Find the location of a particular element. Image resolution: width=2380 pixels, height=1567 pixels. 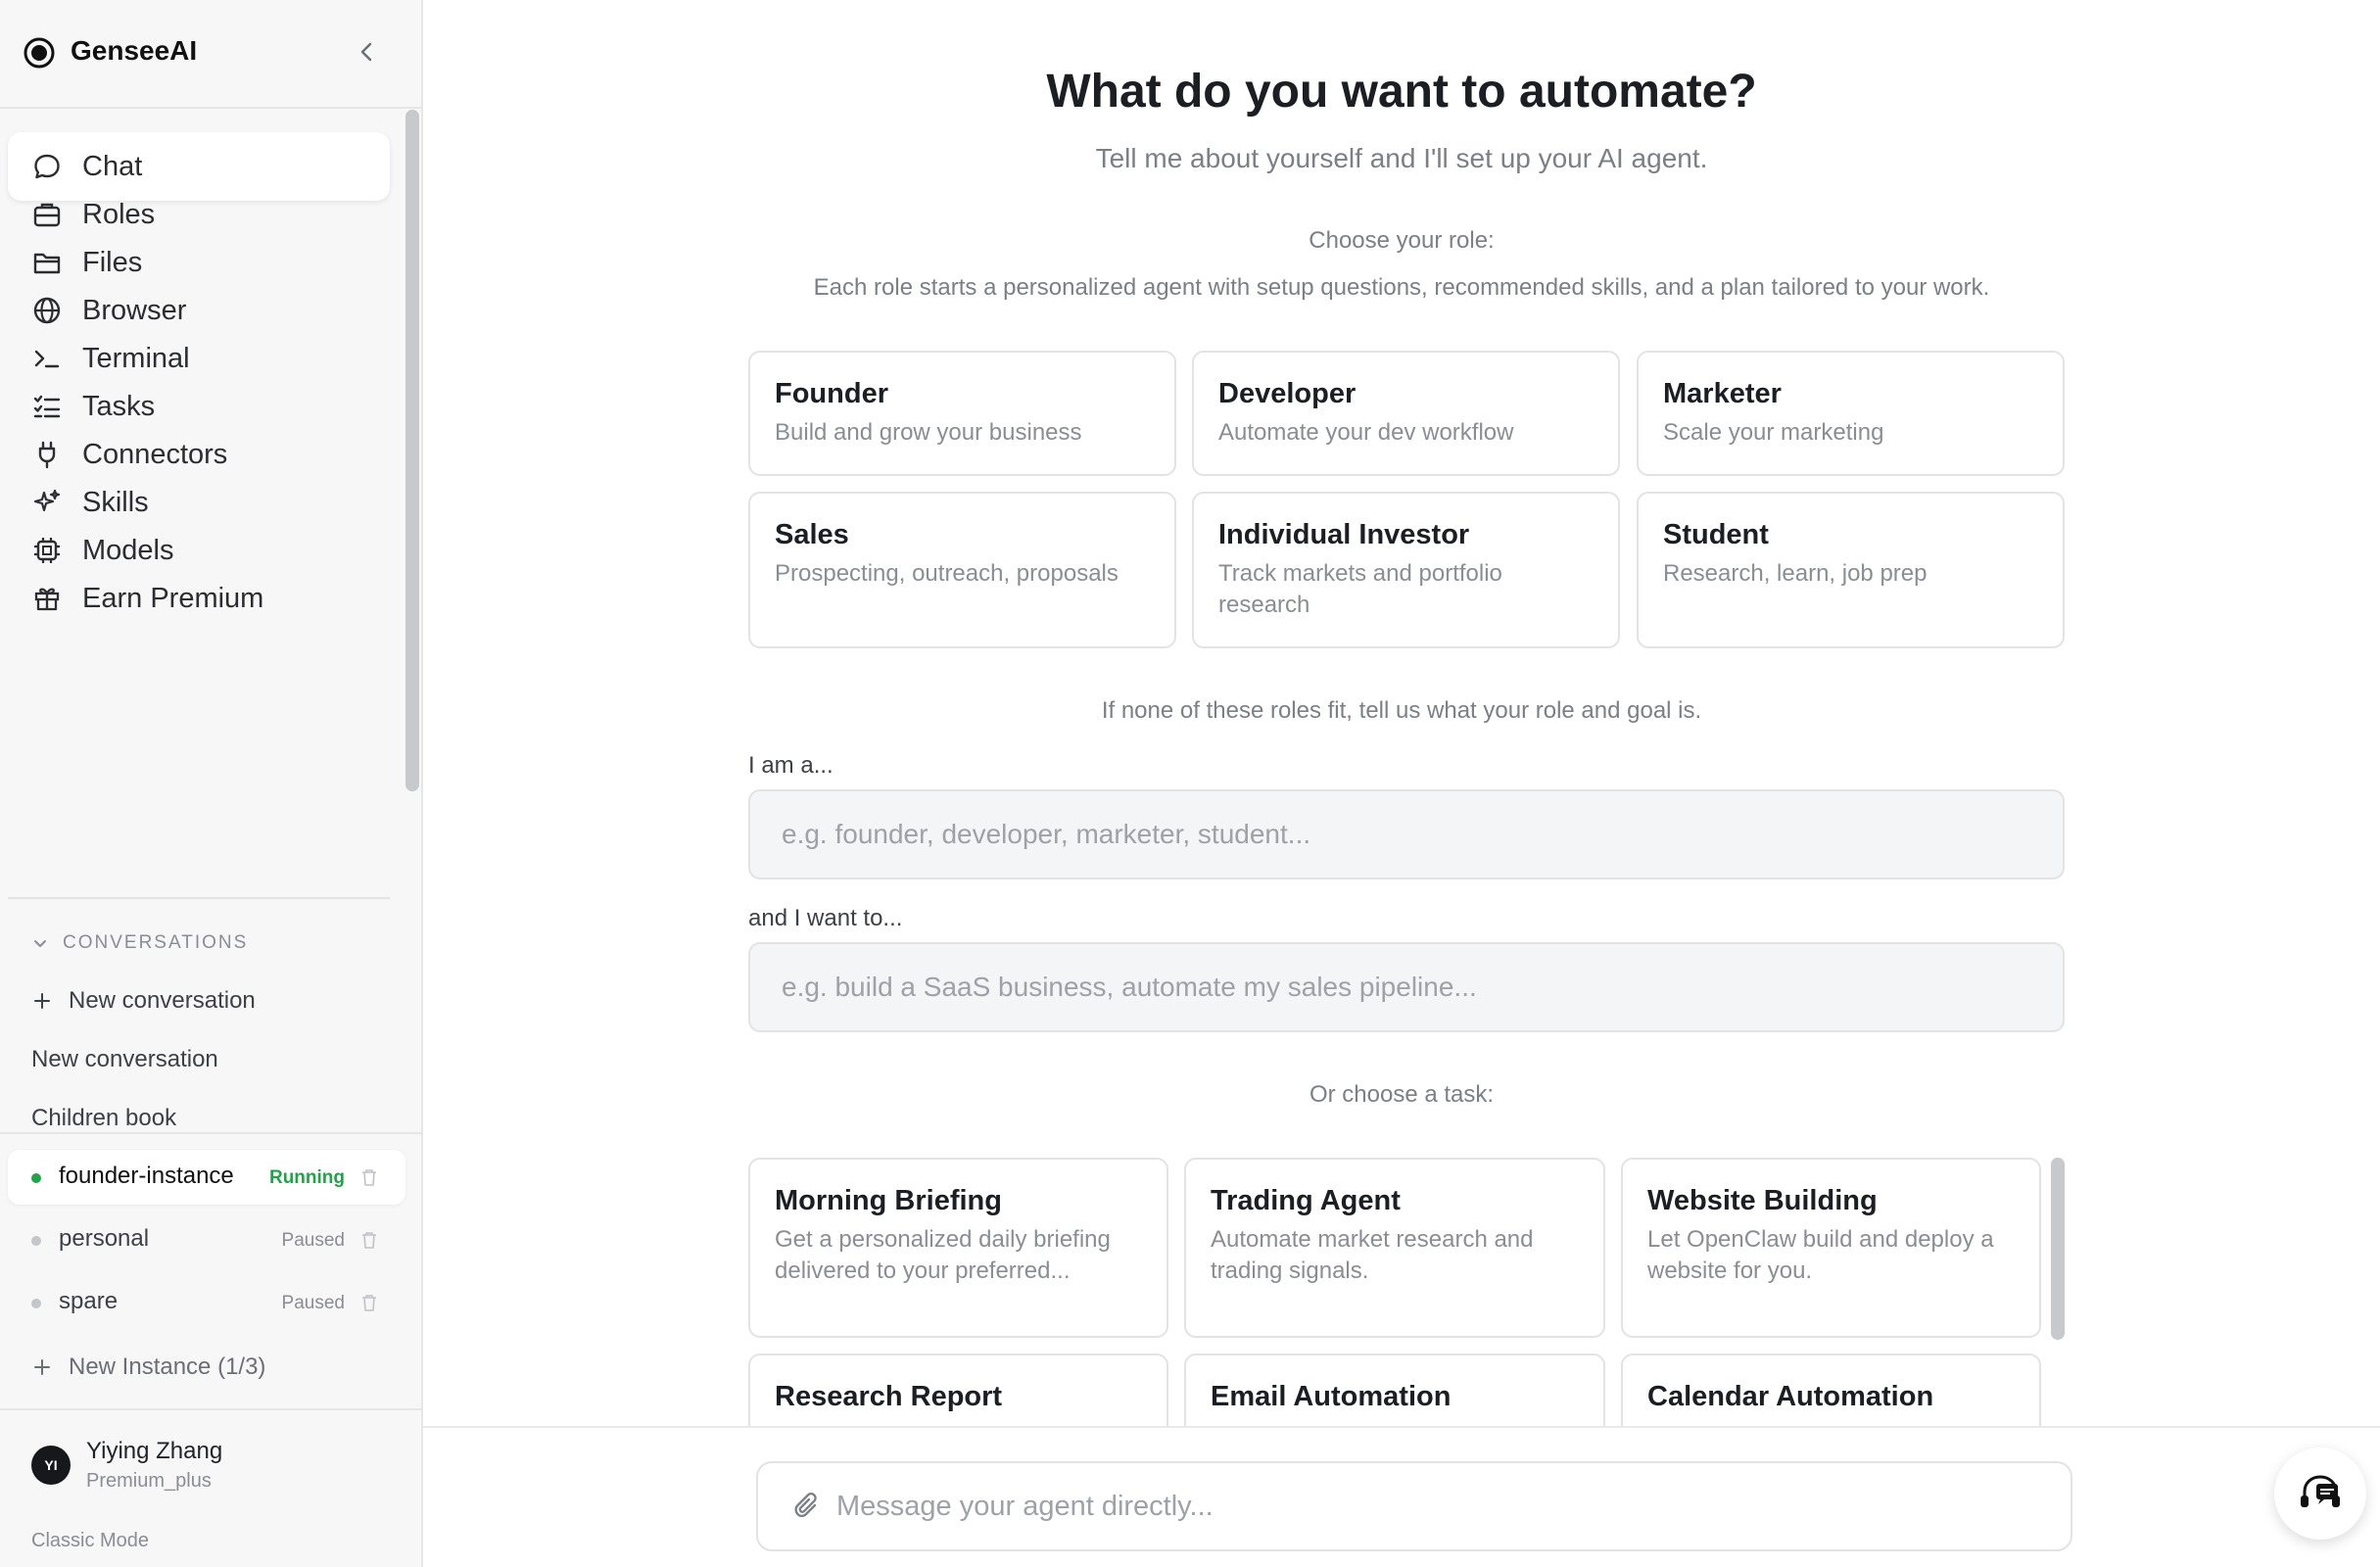

message-composer is located at coordinates (1414, 1506).